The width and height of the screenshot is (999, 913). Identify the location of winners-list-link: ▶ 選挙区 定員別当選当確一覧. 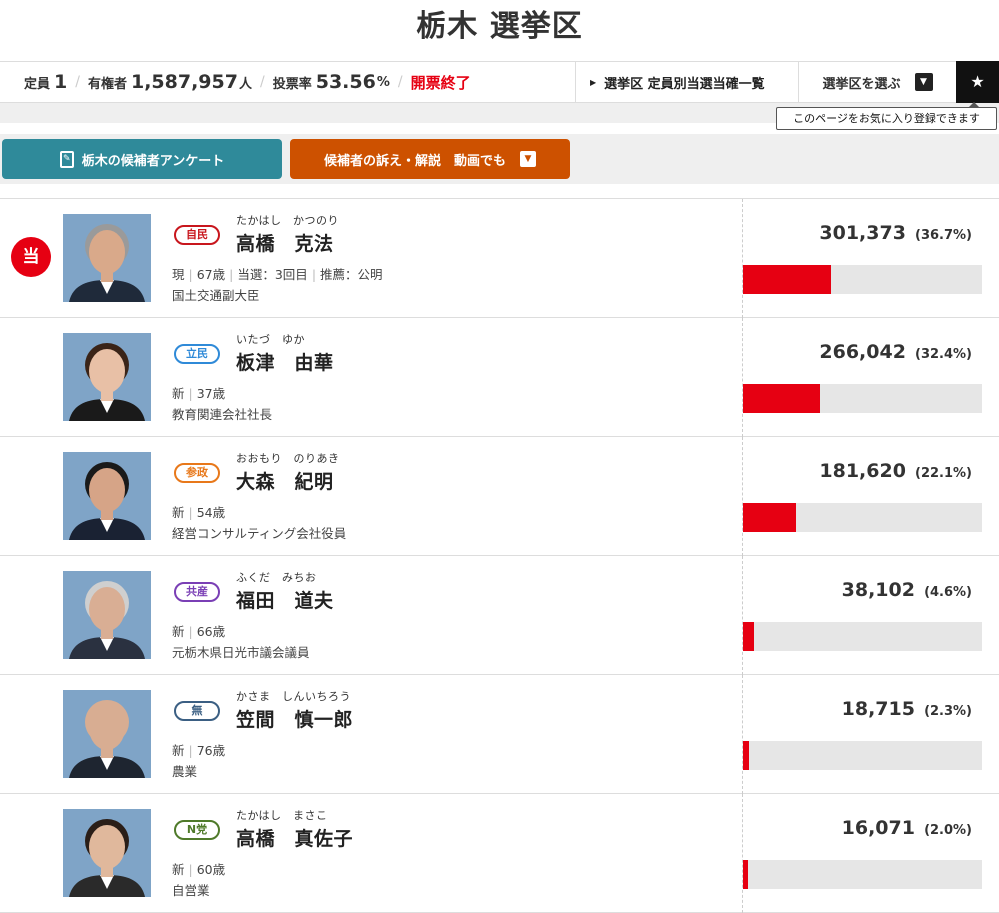
(686, 82).